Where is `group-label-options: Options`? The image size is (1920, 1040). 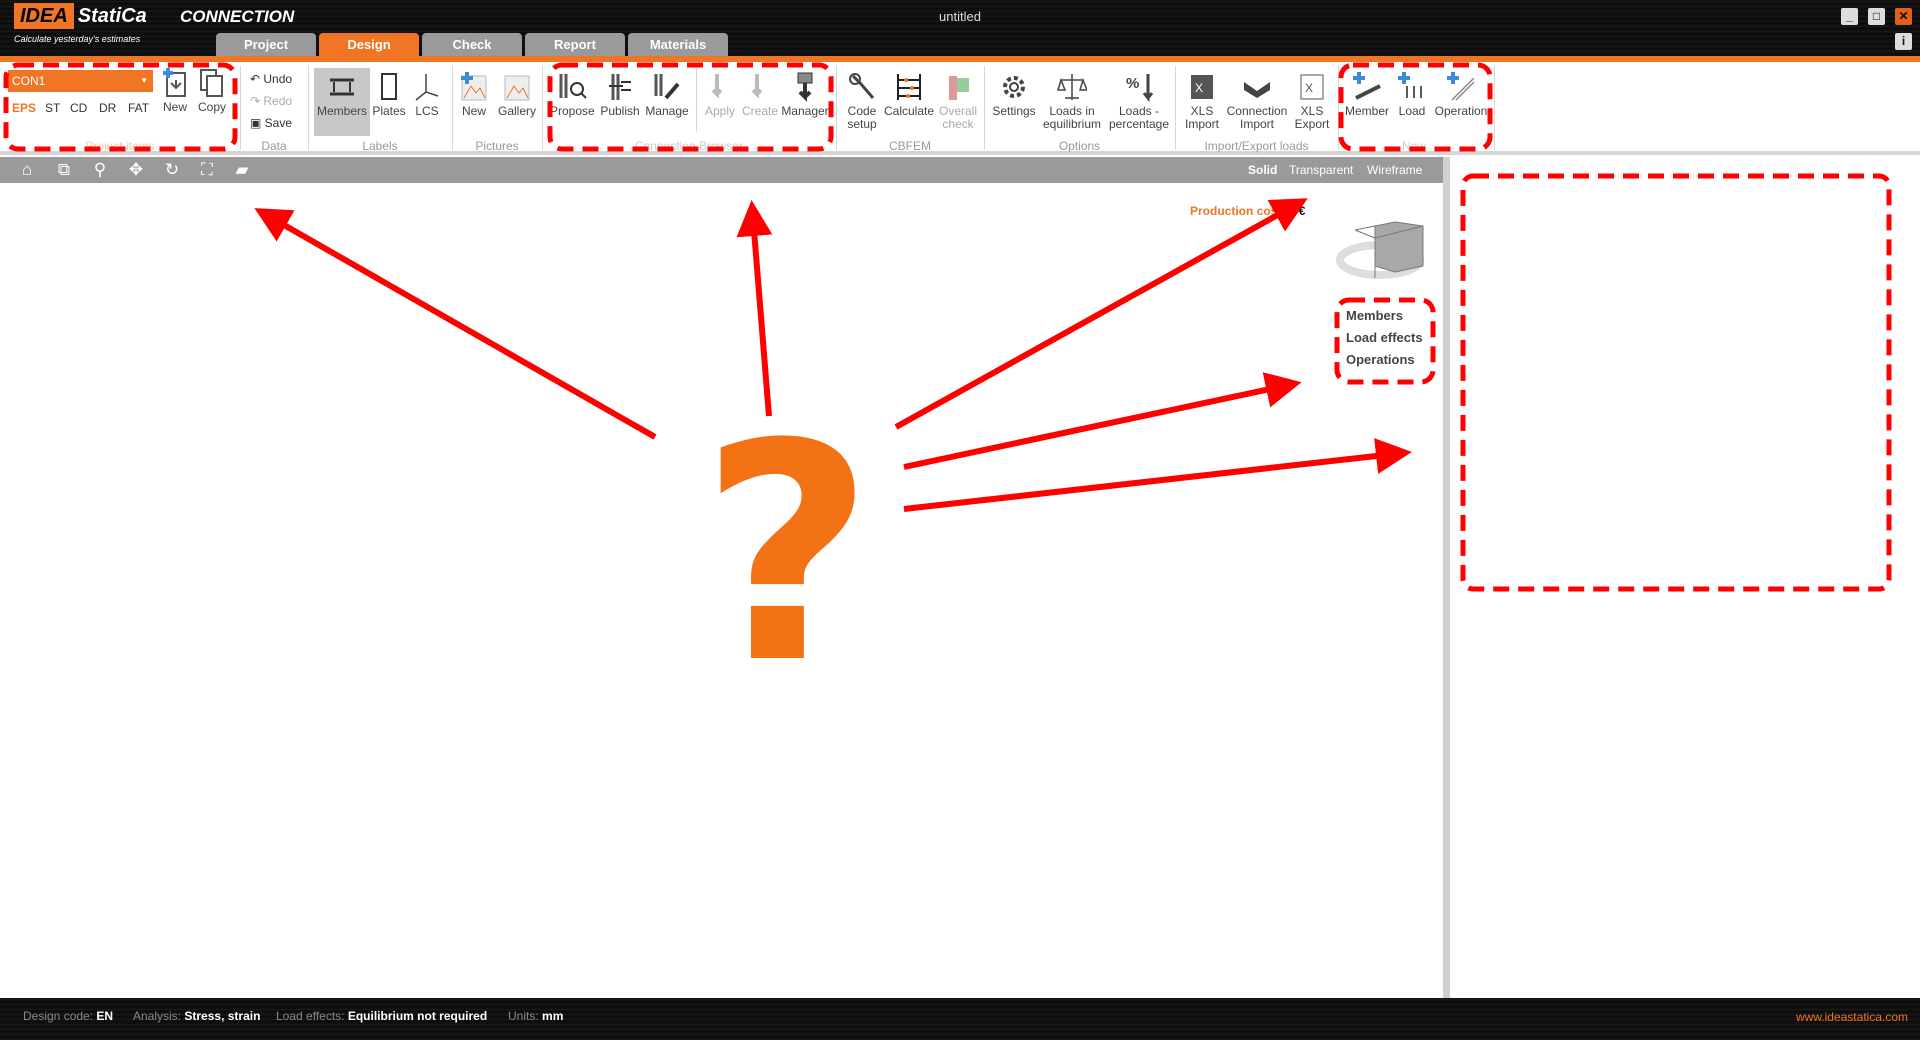 group-label-options: Options is located at coordinates (1079, 146).